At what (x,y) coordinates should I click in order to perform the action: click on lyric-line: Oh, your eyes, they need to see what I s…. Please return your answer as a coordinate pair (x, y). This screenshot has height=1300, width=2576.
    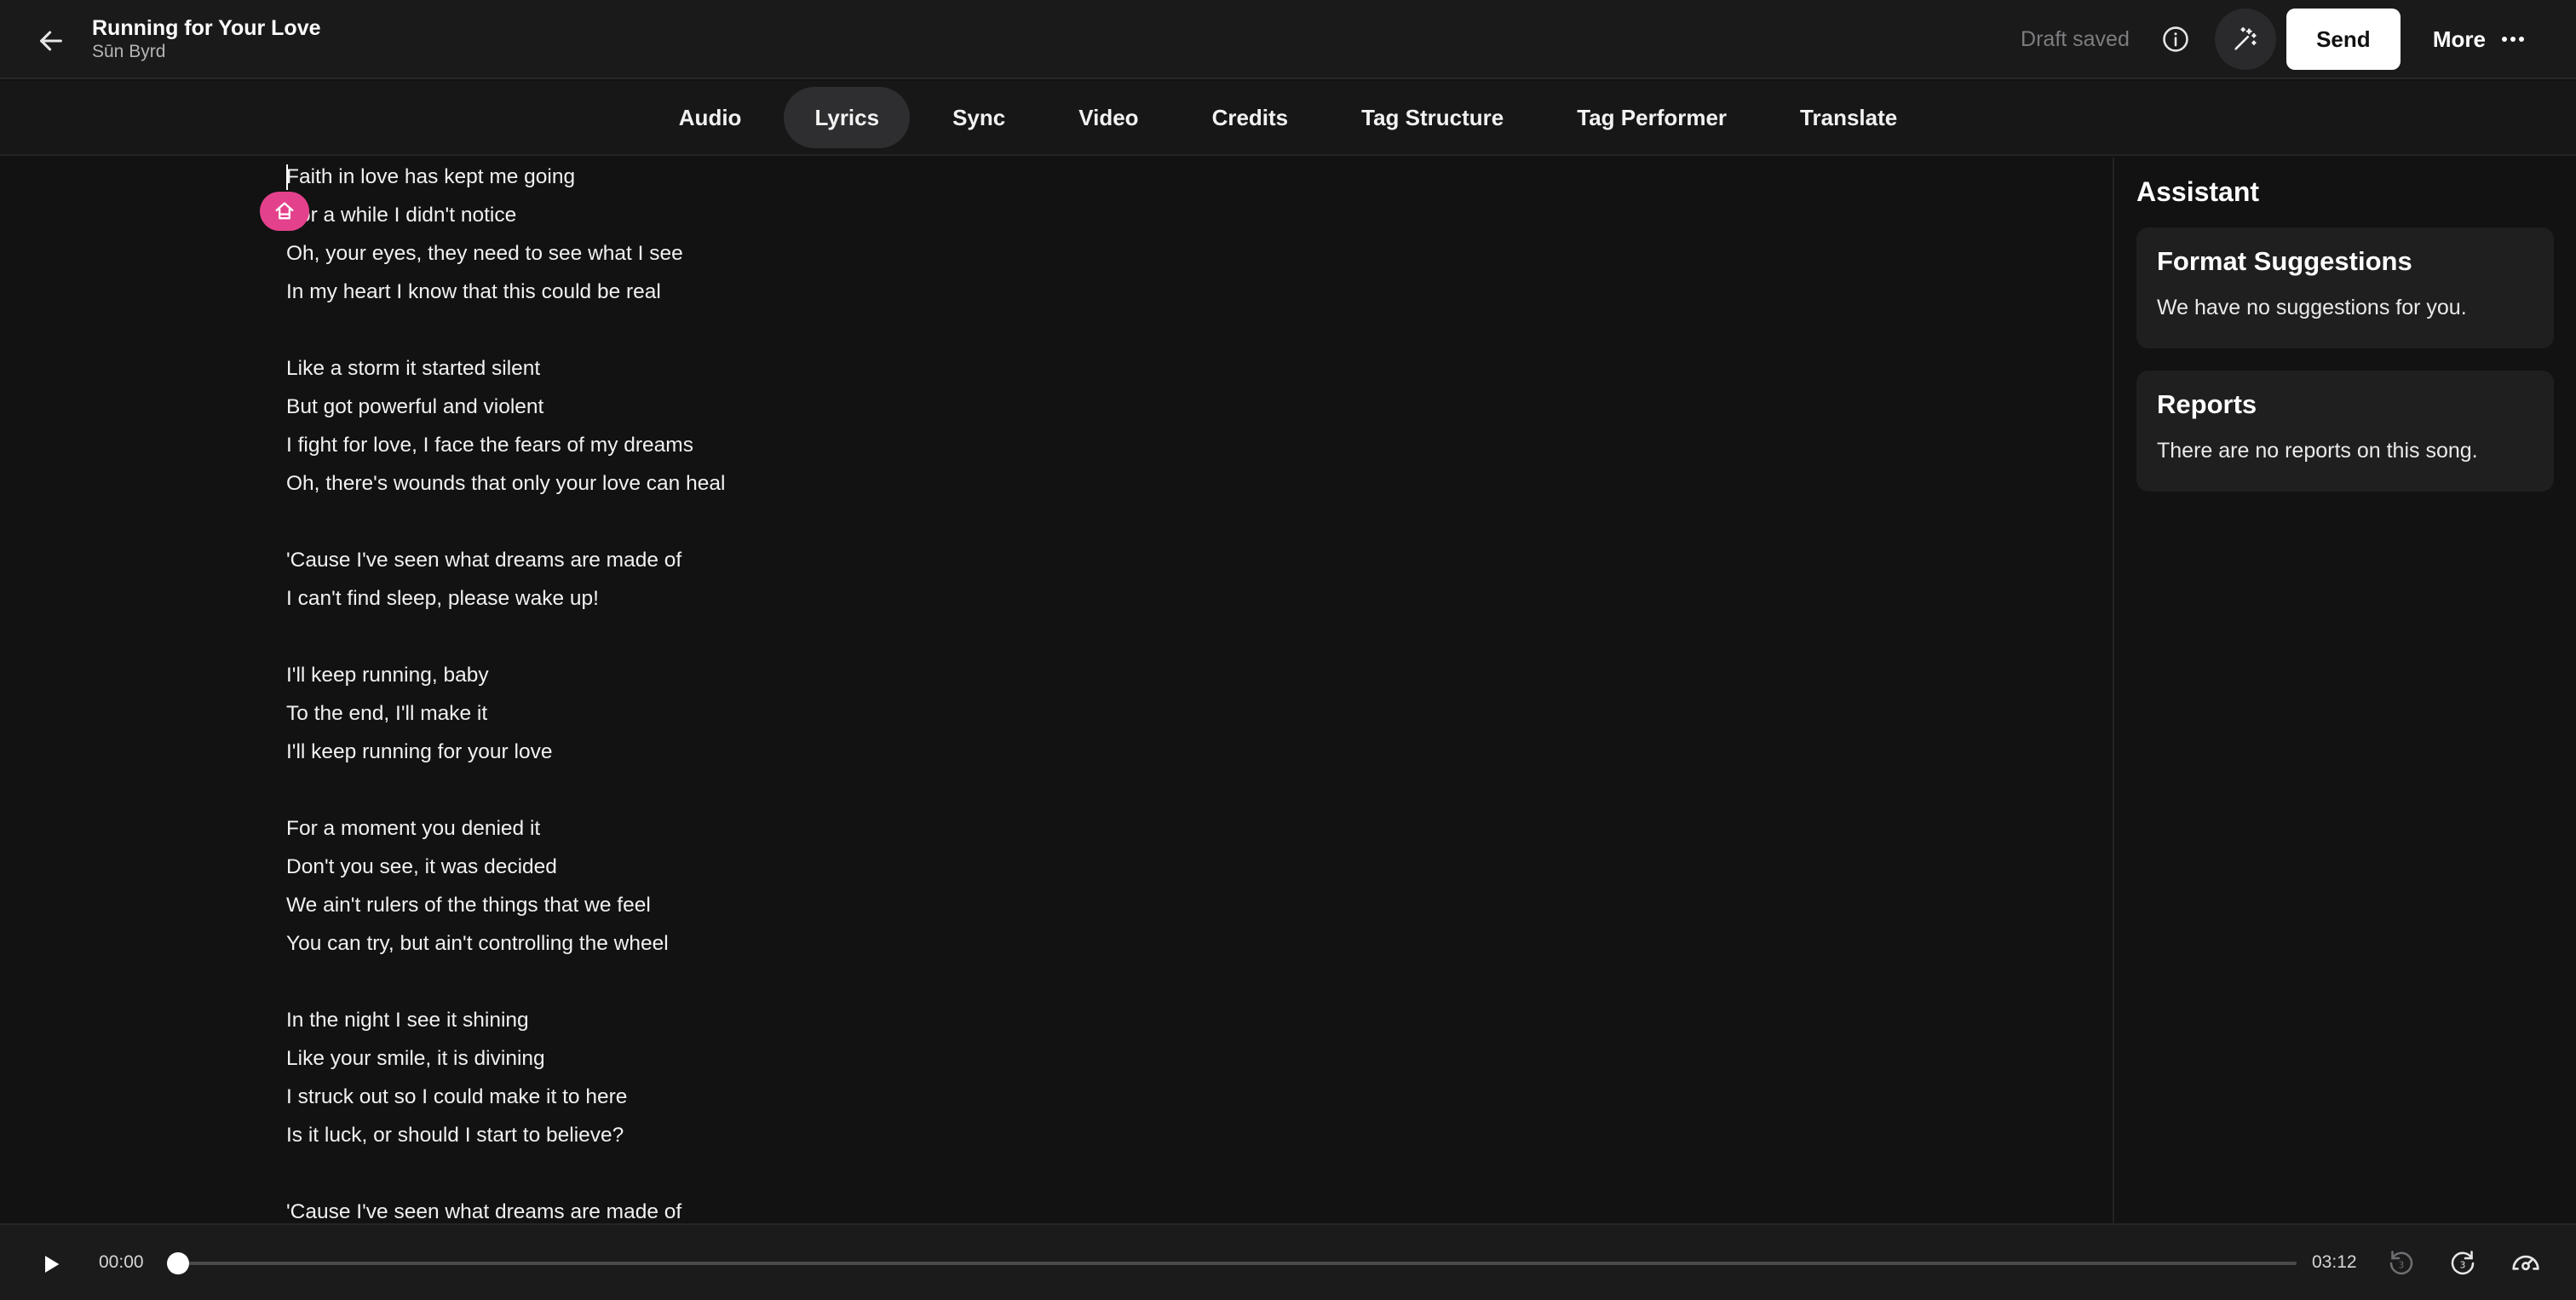
    Looking at the image, I should click on (882, 253).